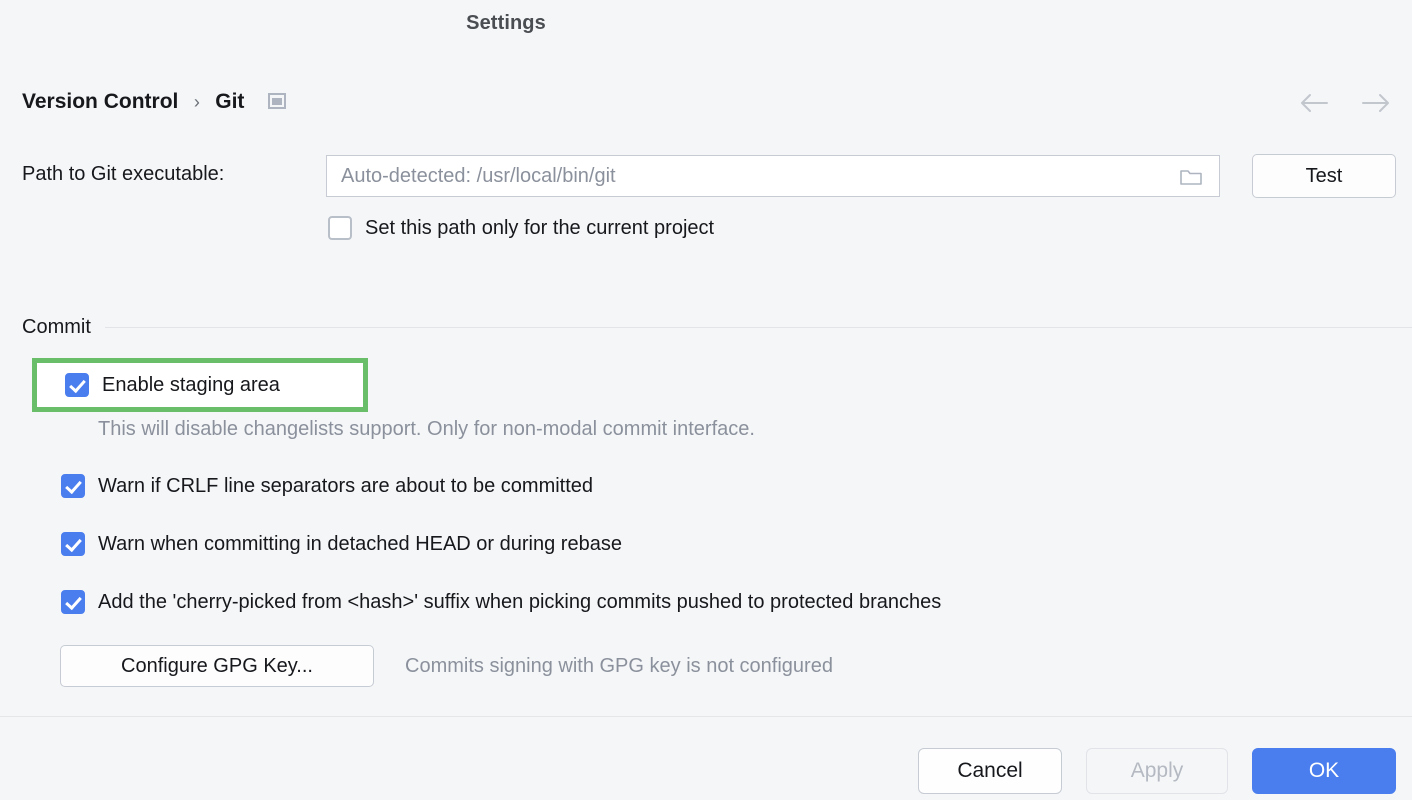  What do you see at coordinates (1375, 103) in the screenshot?
I see `arrow-right-icon` at bounding box center [1375, 103].